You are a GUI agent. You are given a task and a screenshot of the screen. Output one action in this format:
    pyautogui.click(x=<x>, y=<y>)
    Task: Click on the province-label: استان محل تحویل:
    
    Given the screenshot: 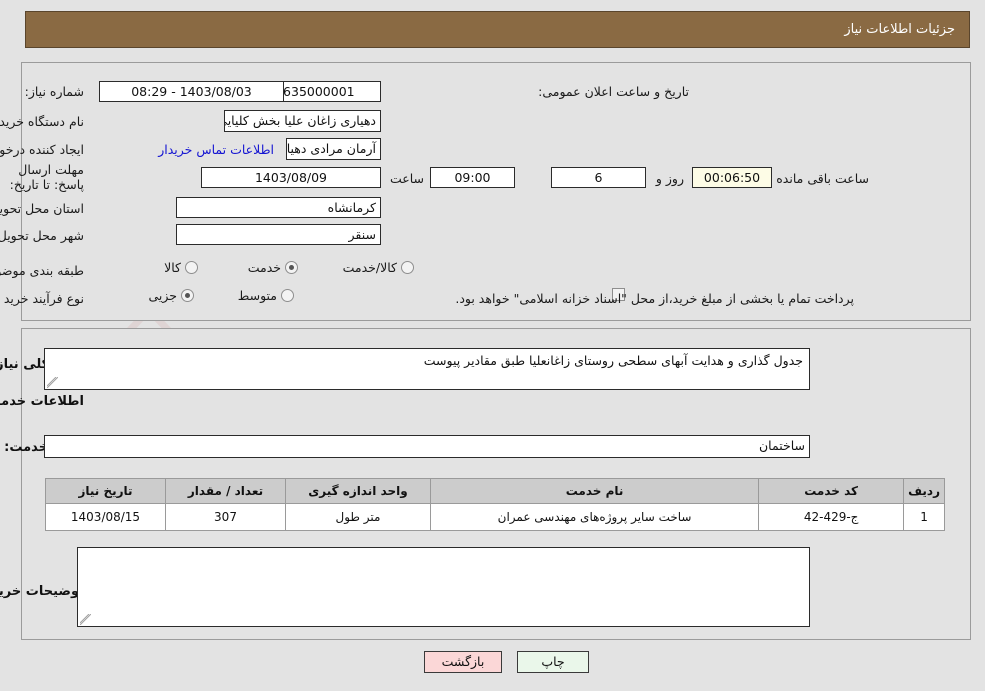 What is the action you would take?
    pyautogui.click(x=42, y=208)
    